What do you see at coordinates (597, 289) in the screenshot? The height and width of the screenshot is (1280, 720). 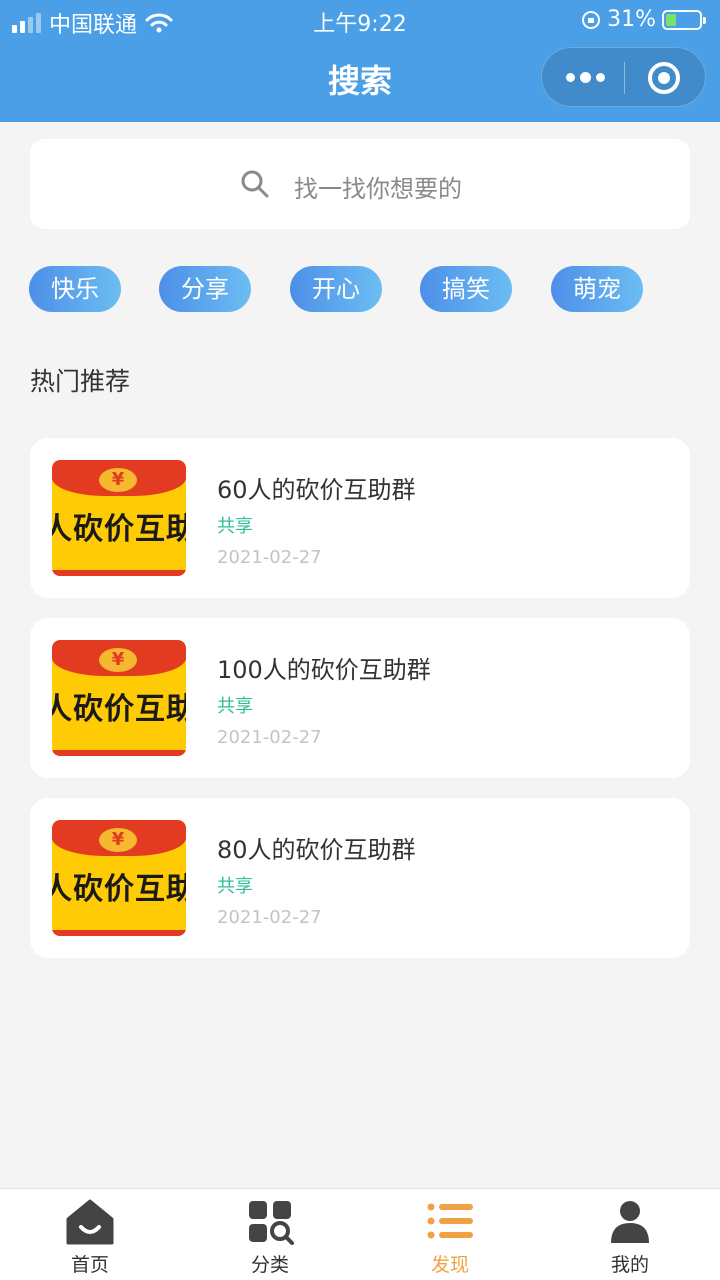 I see `tag-chip: 萌宠` at bounding box center [597, 289].